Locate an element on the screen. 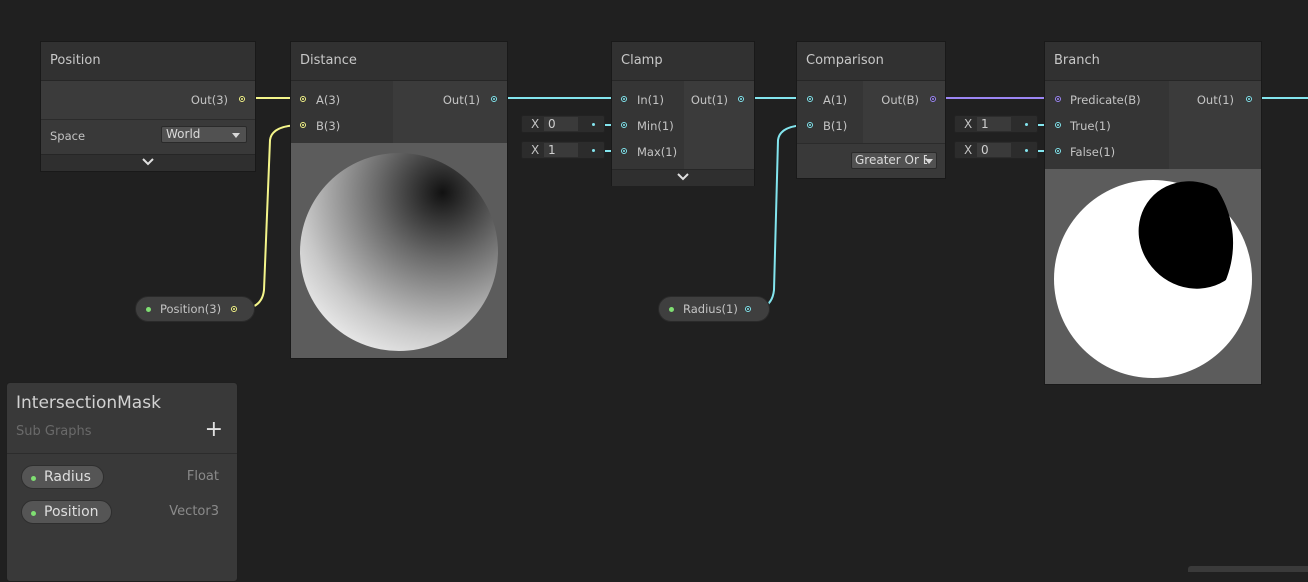  comparison-mode-dropdown: Greater Or E is located at coordinates (894, 160).